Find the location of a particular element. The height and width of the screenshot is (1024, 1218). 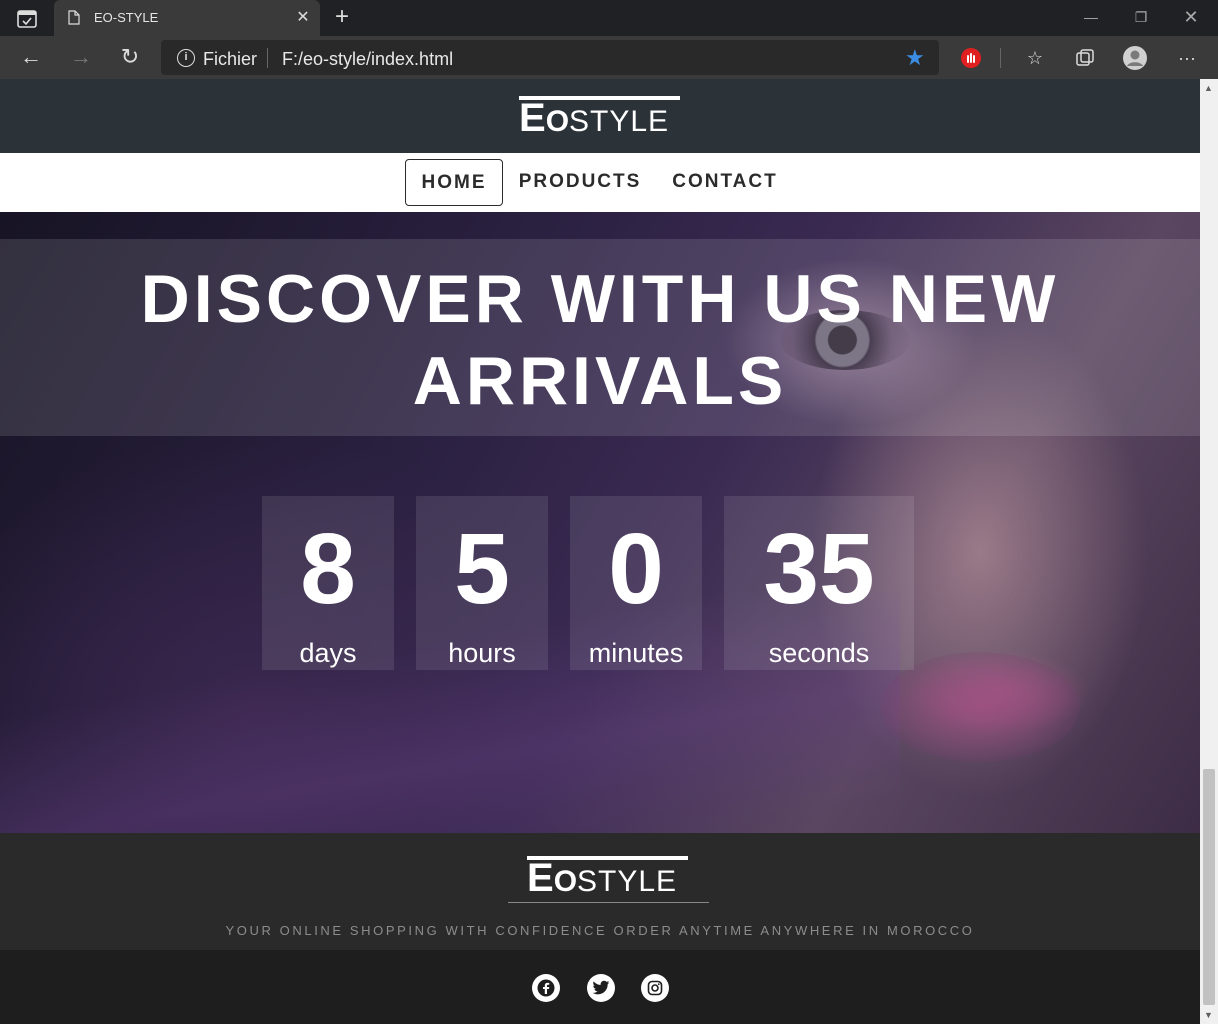

main-nav: HOME PRODUCTS CONTACT is located at coordinates (600, 182).